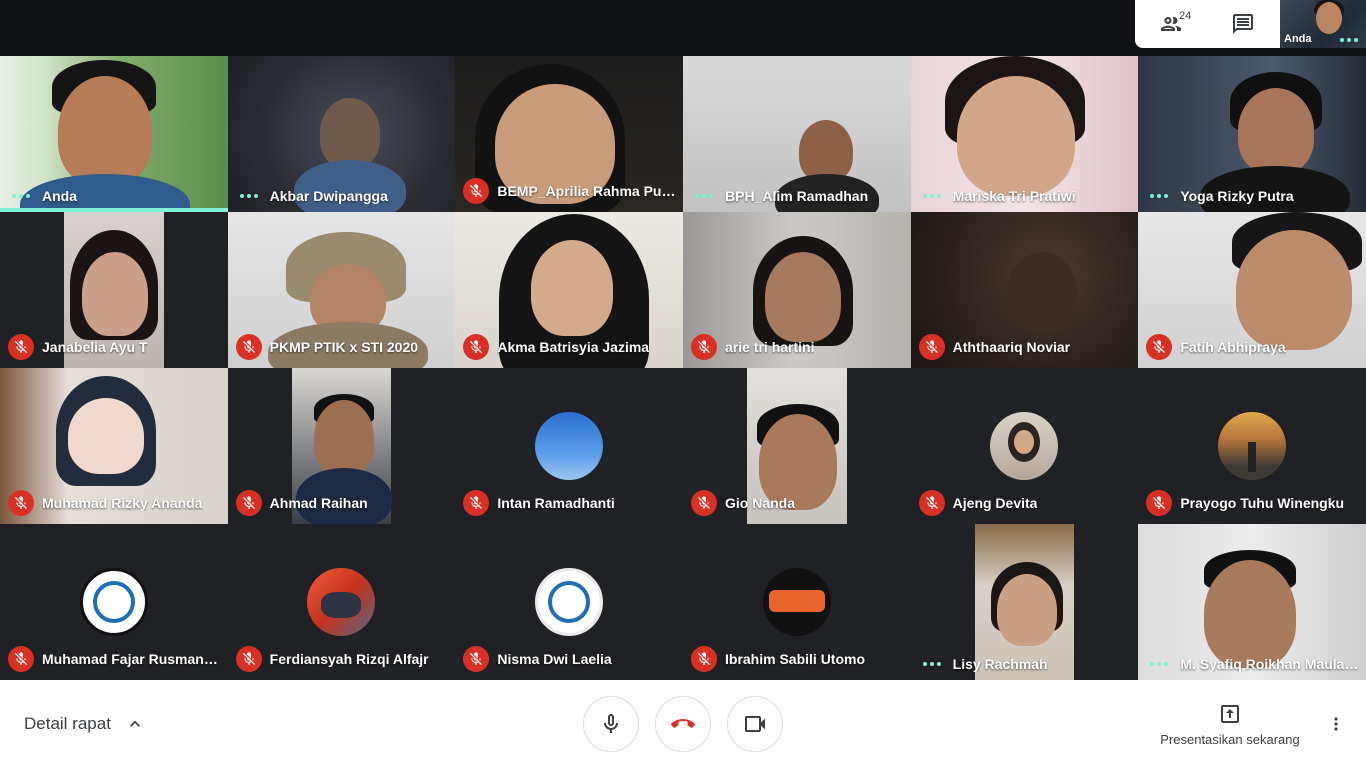 The width and height of the screenshot is (1366, 768). I want to click on top-panel: 24, so click(1207, 24).